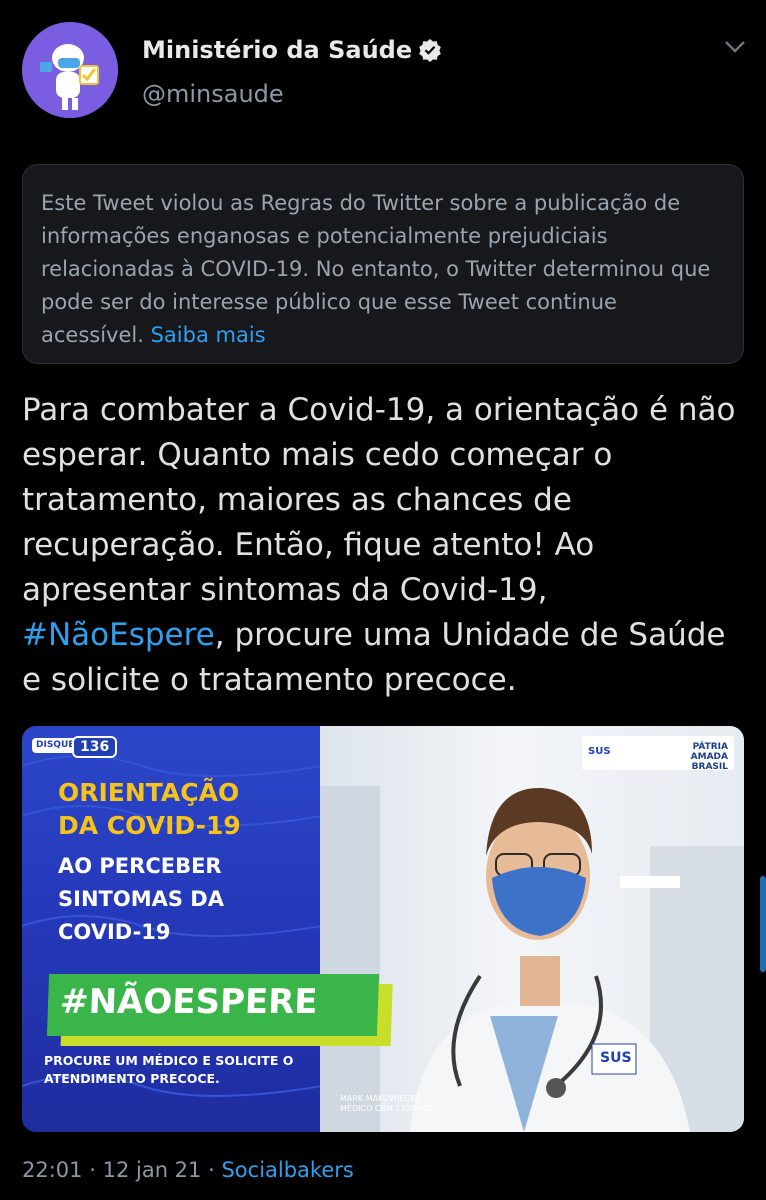 This screenshot has width=766, height=1200. I want to click on media-title: ORIENTAÇÃO DA COVID-19, so click(149, 809).